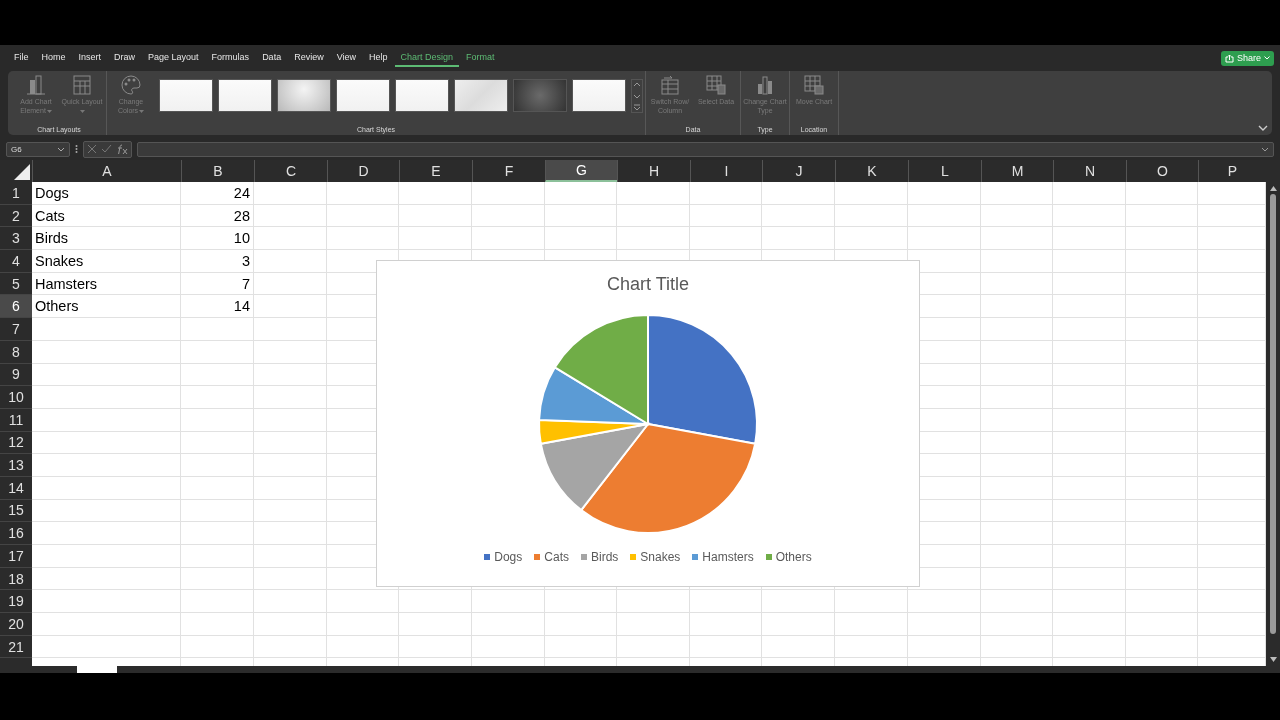 The height and width of the screenshot is (720, 1280). Describe the element at coordinates (16, 624) in the screenshot. I see `row-header: 20` at that location.